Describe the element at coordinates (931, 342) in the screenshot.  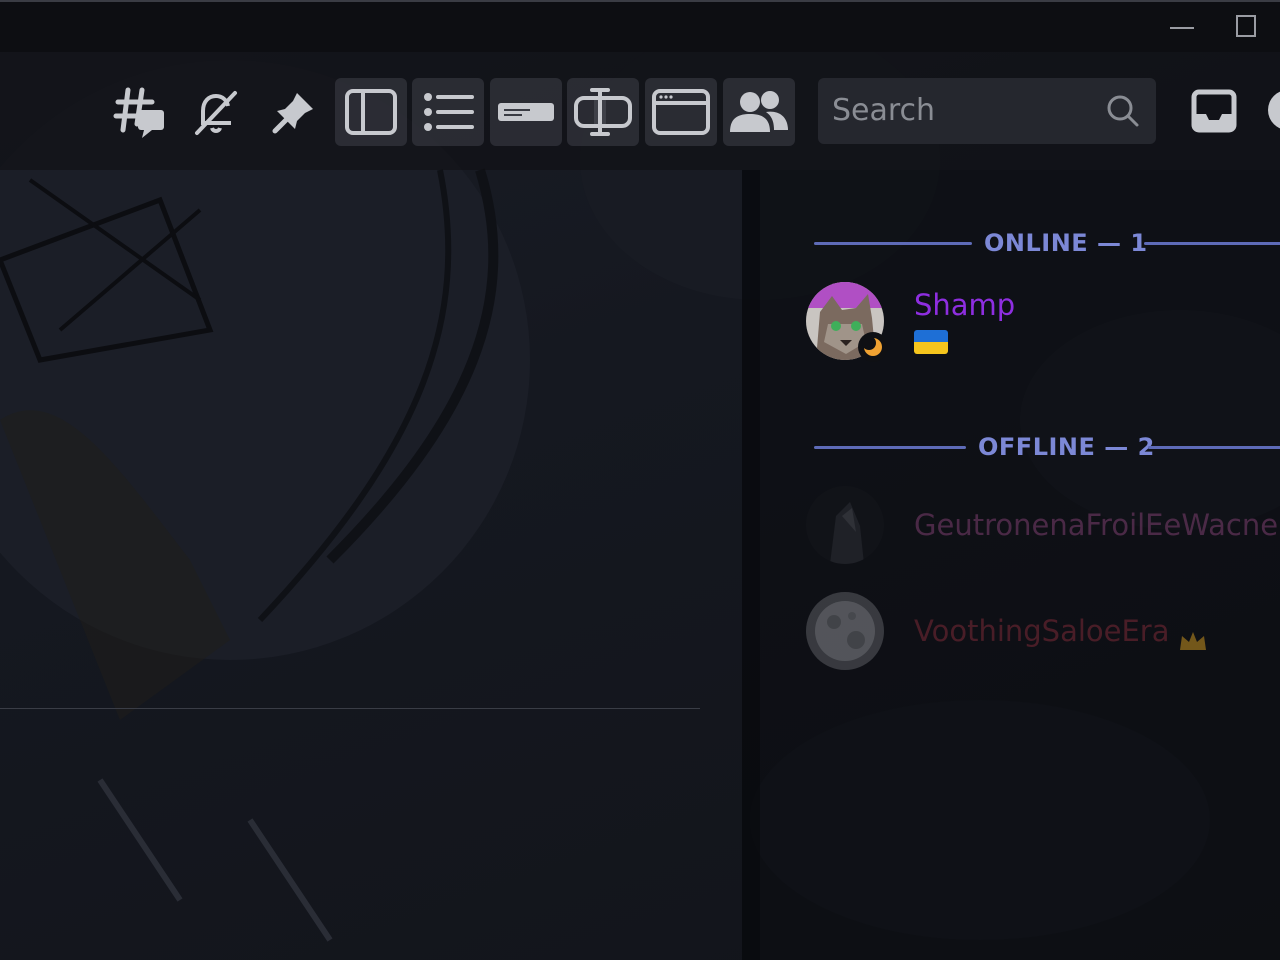
I see `ukraine-flag-icon` at that location.